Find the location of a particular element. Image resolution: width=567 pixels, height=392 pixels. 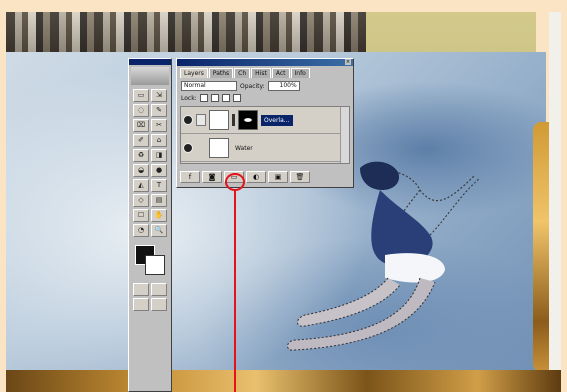

eraser-tool-icon: ◨ is located at coordinates (159, 155).